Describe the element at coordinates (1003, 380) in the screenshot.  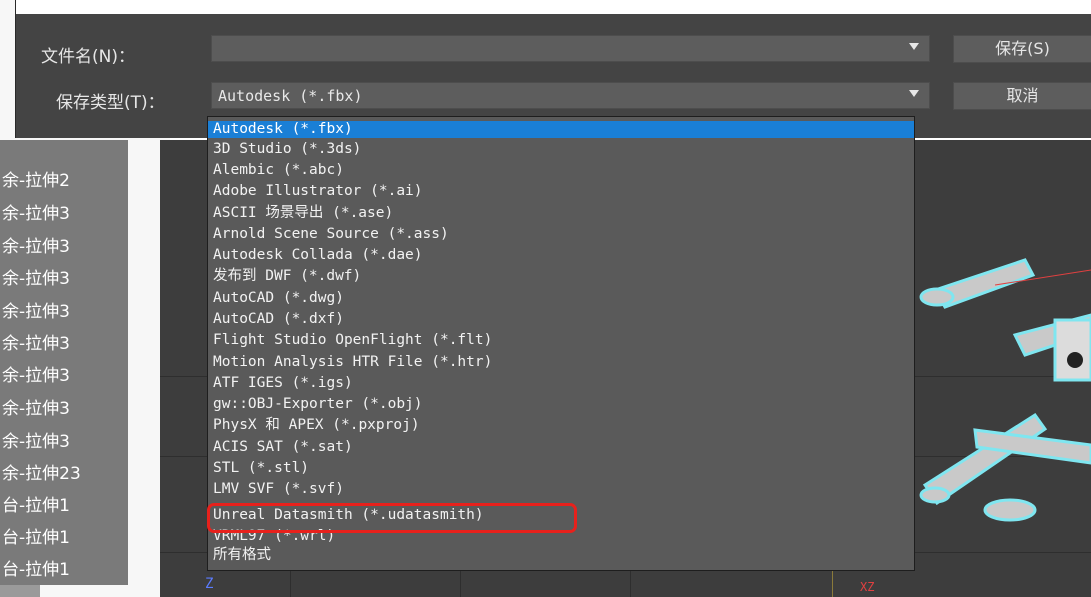
I see `drone-model` at that location.